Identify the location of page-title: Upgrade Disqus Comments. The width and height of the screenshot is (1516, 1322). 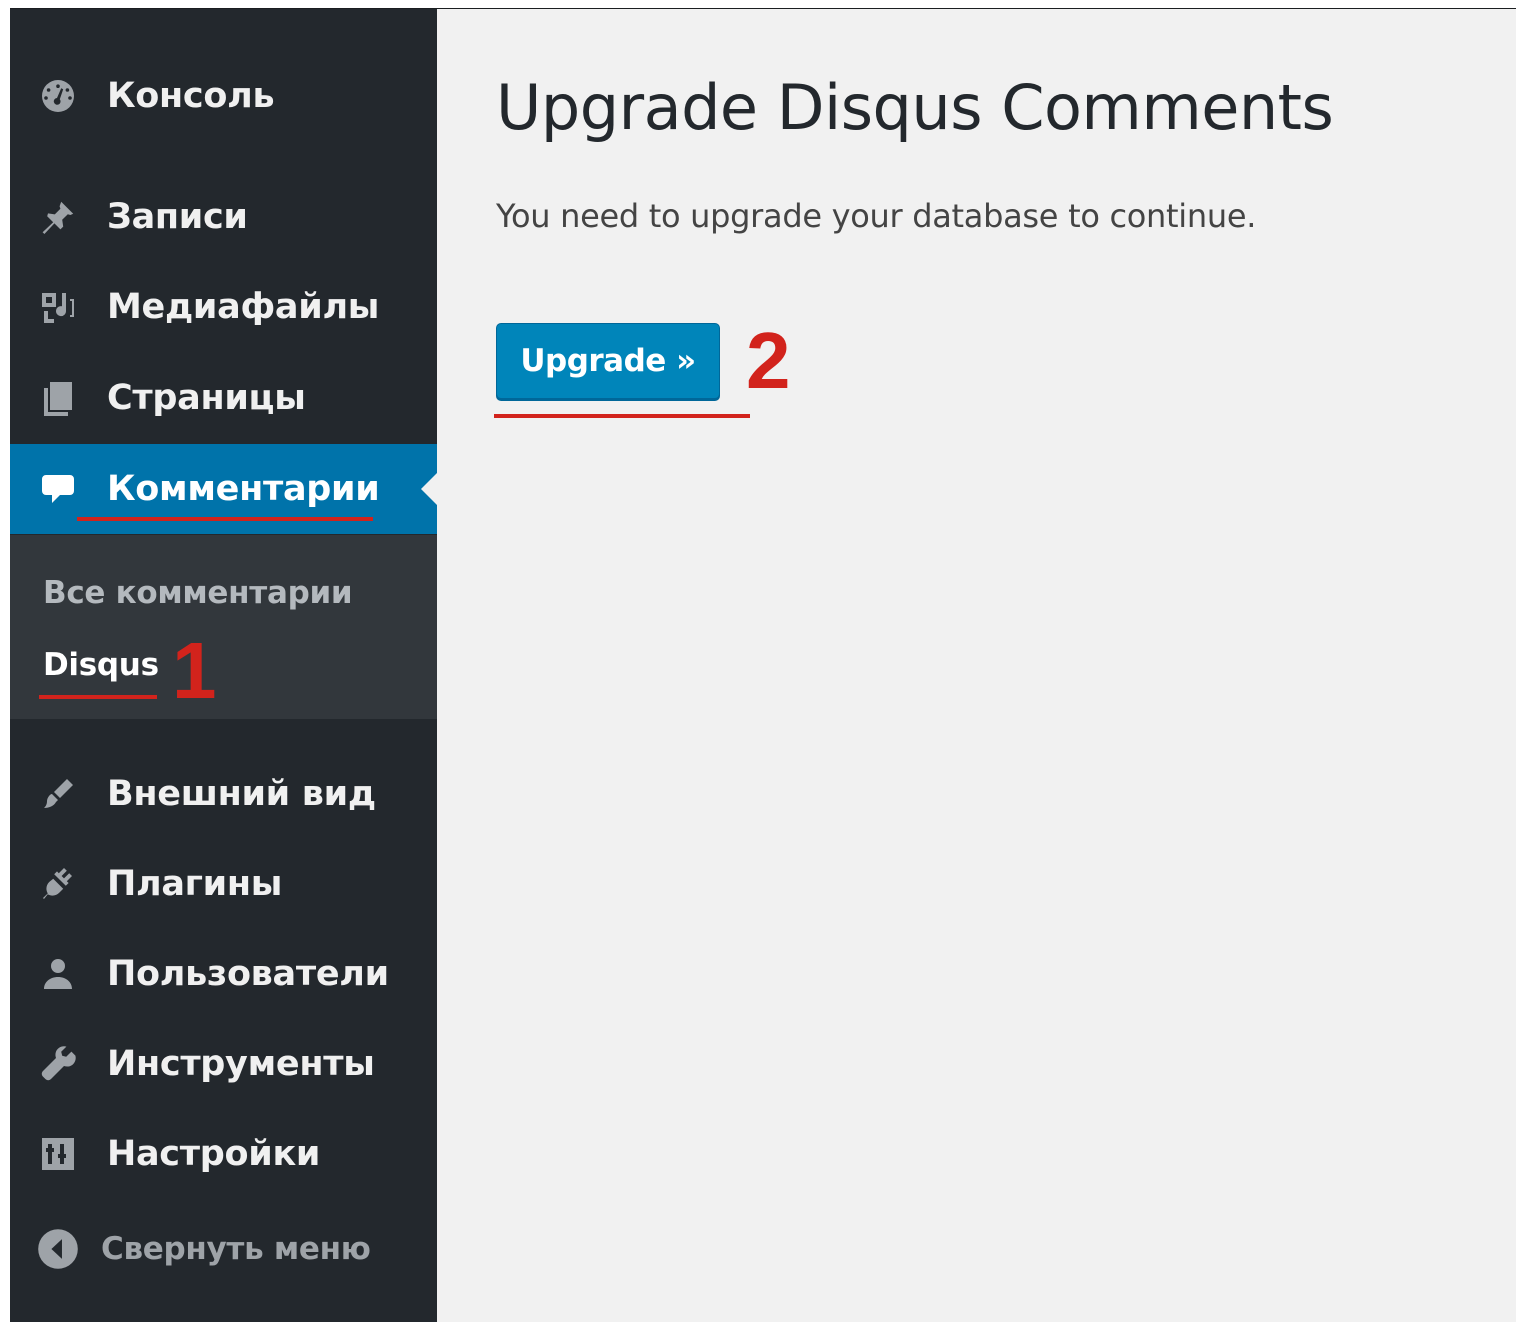
(915, 107).